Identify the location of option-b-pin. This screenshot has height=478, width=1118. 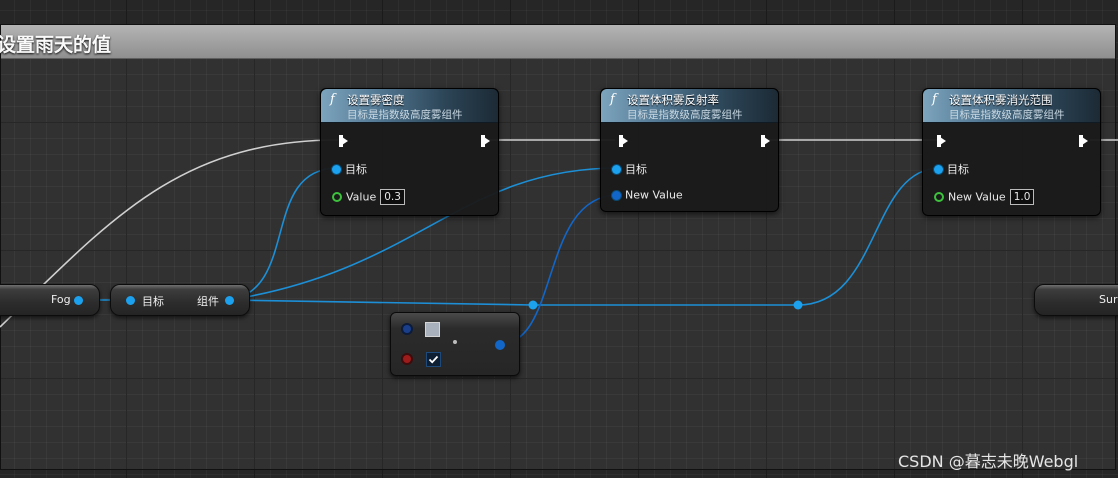
(407, 359).